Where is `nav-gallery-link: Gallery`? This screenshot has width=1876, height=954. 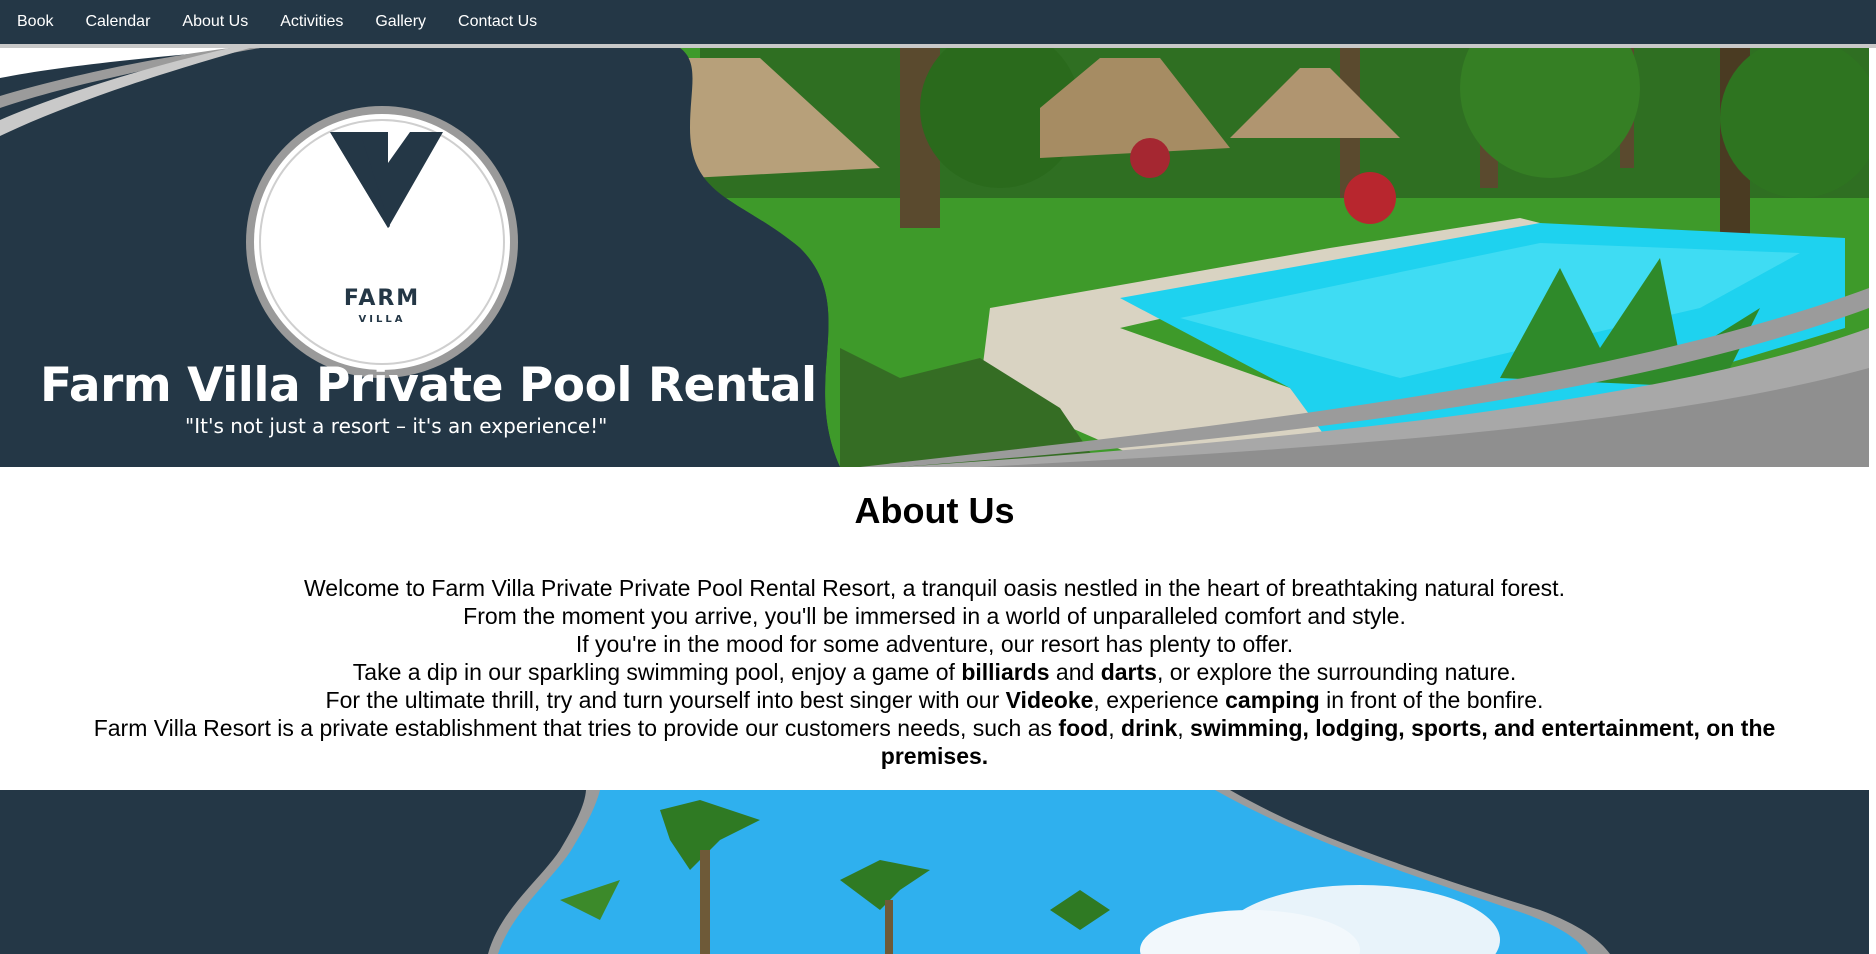
nav-gallery-link: Gallery is located at coordinates (400, 22).